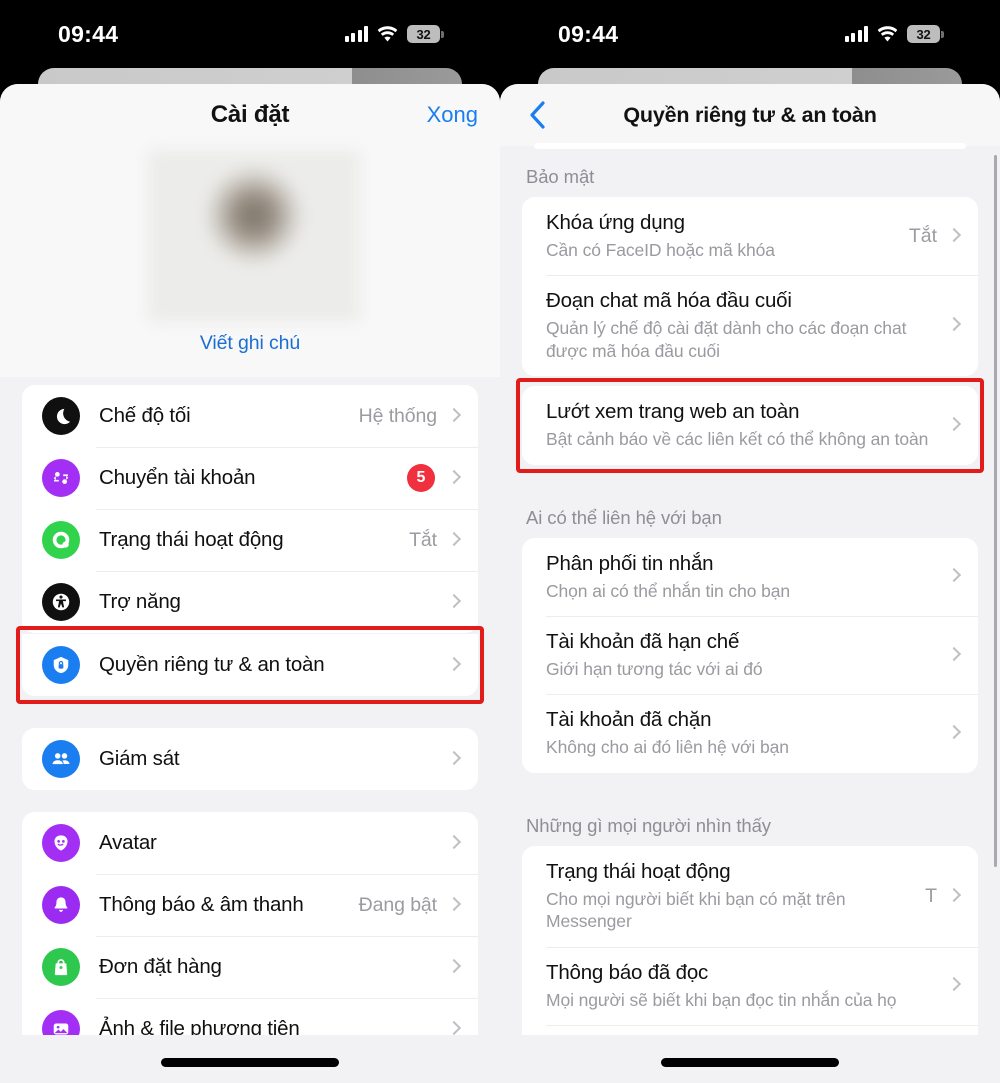  Describe the element at coordinates (250, 602) in the screenshot. I see `sidebar-item-accessibility: Trợ năng` at that location.